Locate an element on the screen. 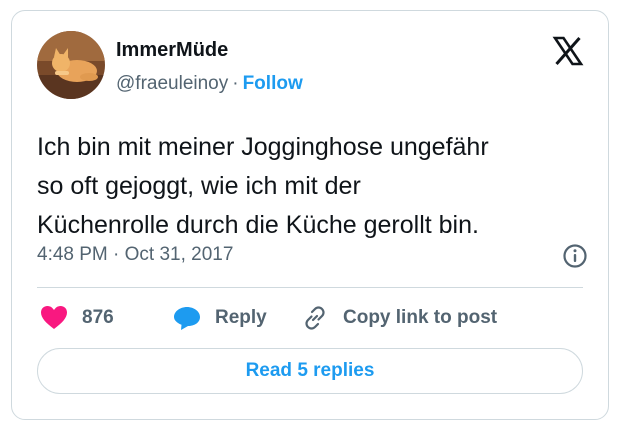 This screenshot has height=430, width=620. divider is located at coordinates (310, 287).